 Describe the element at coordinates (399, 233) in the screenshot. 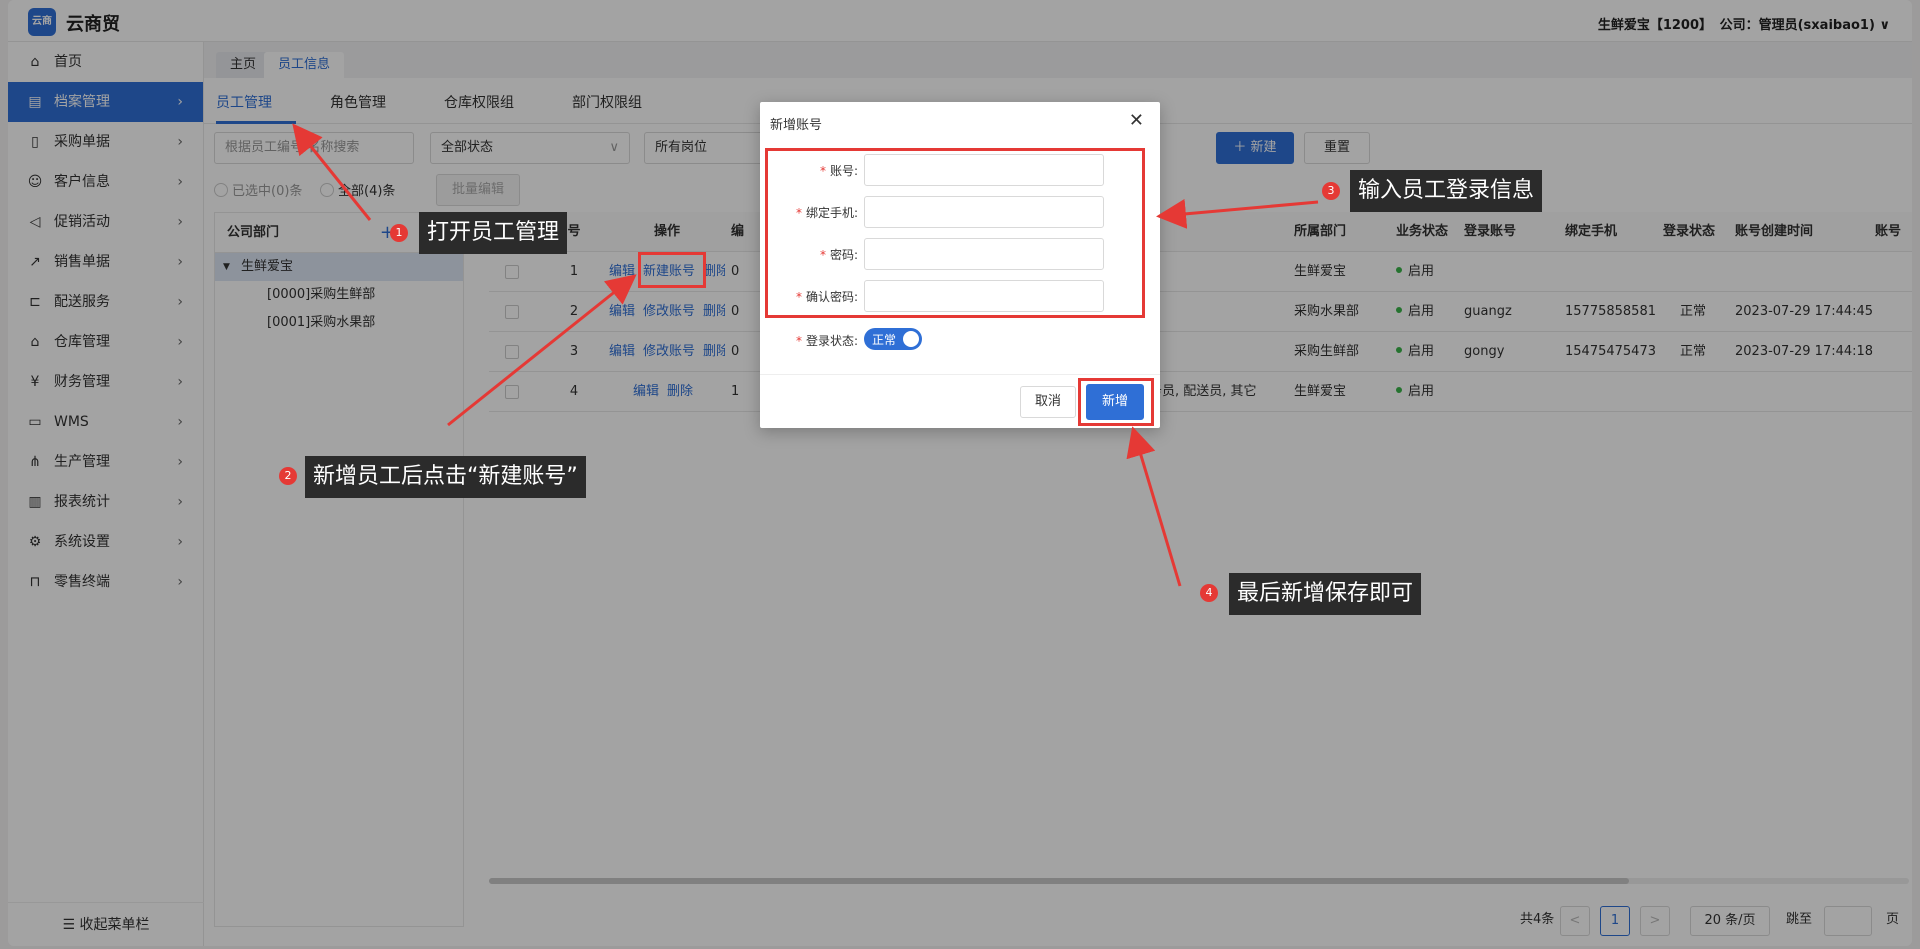

I see `step-1-badge: 1` at that location.